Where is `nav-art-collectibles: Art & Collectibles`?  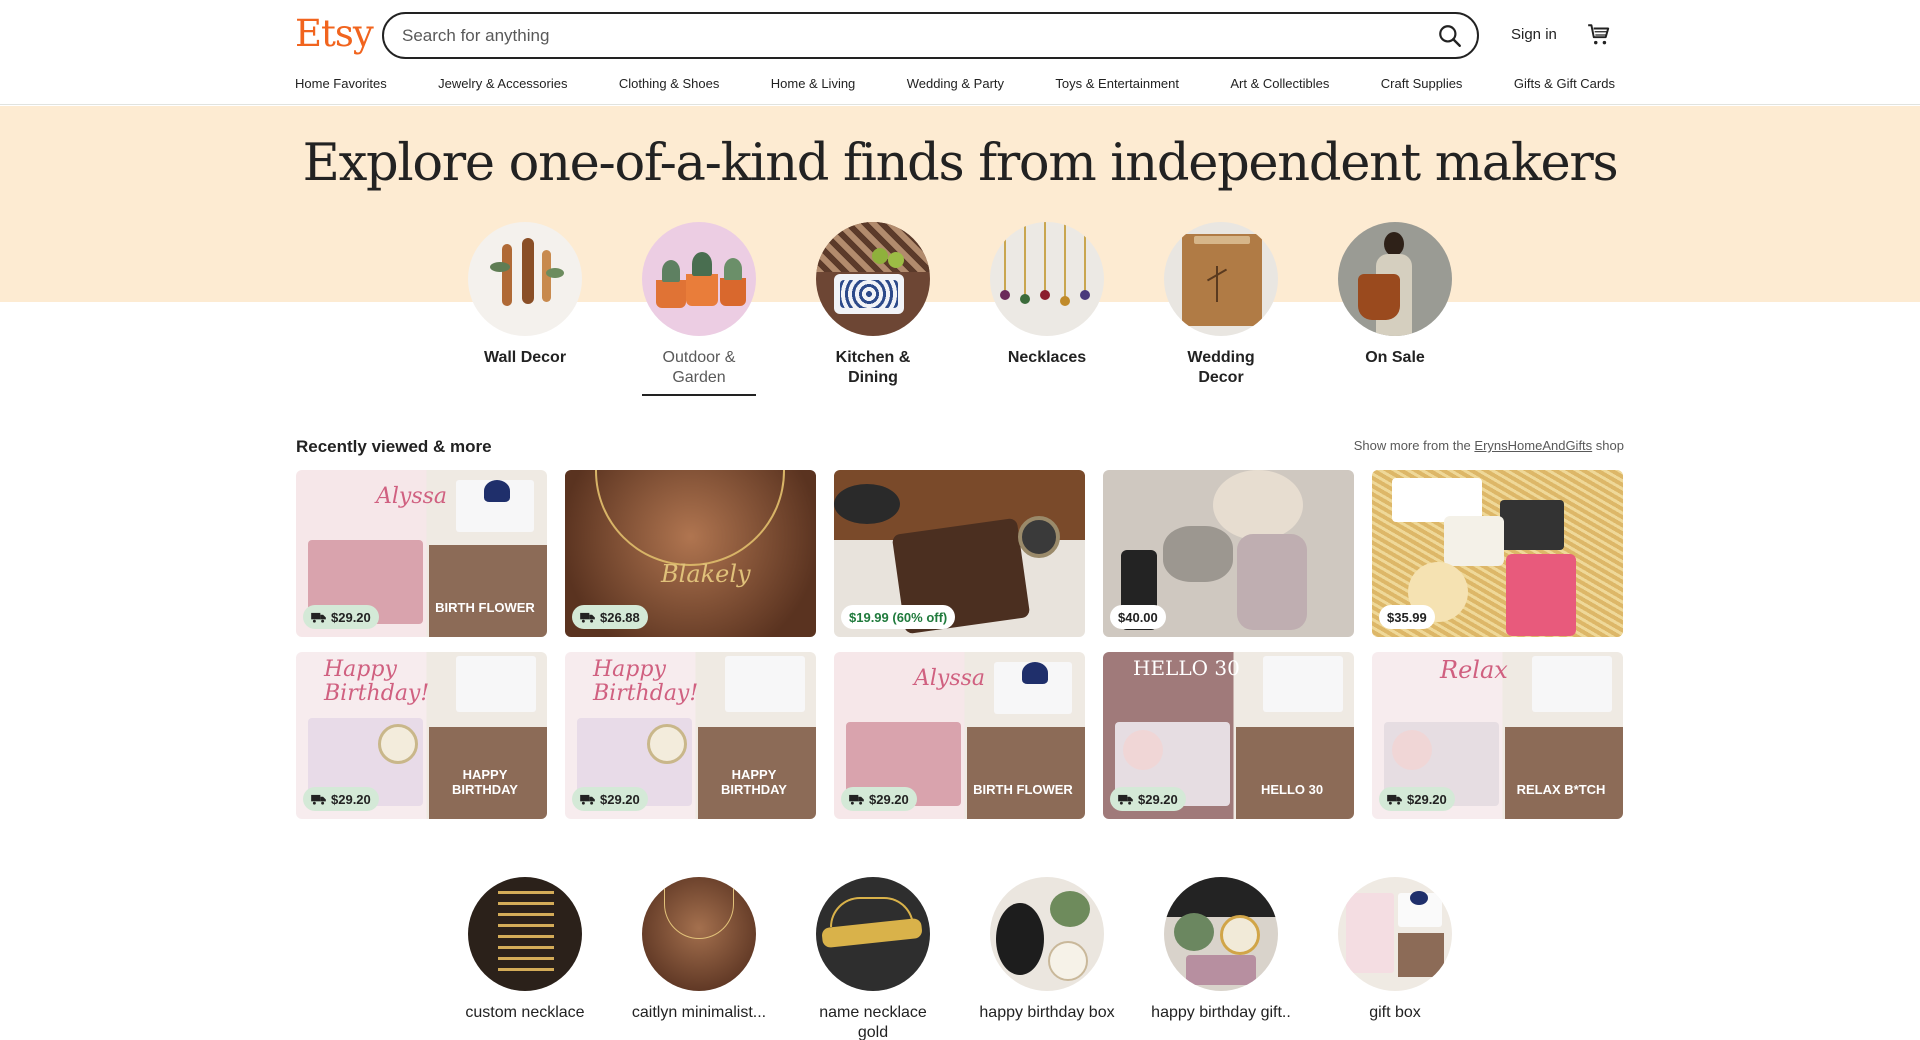
nav-art-collectibles: Art & Collectibles is located at coordinates (1279, 86).